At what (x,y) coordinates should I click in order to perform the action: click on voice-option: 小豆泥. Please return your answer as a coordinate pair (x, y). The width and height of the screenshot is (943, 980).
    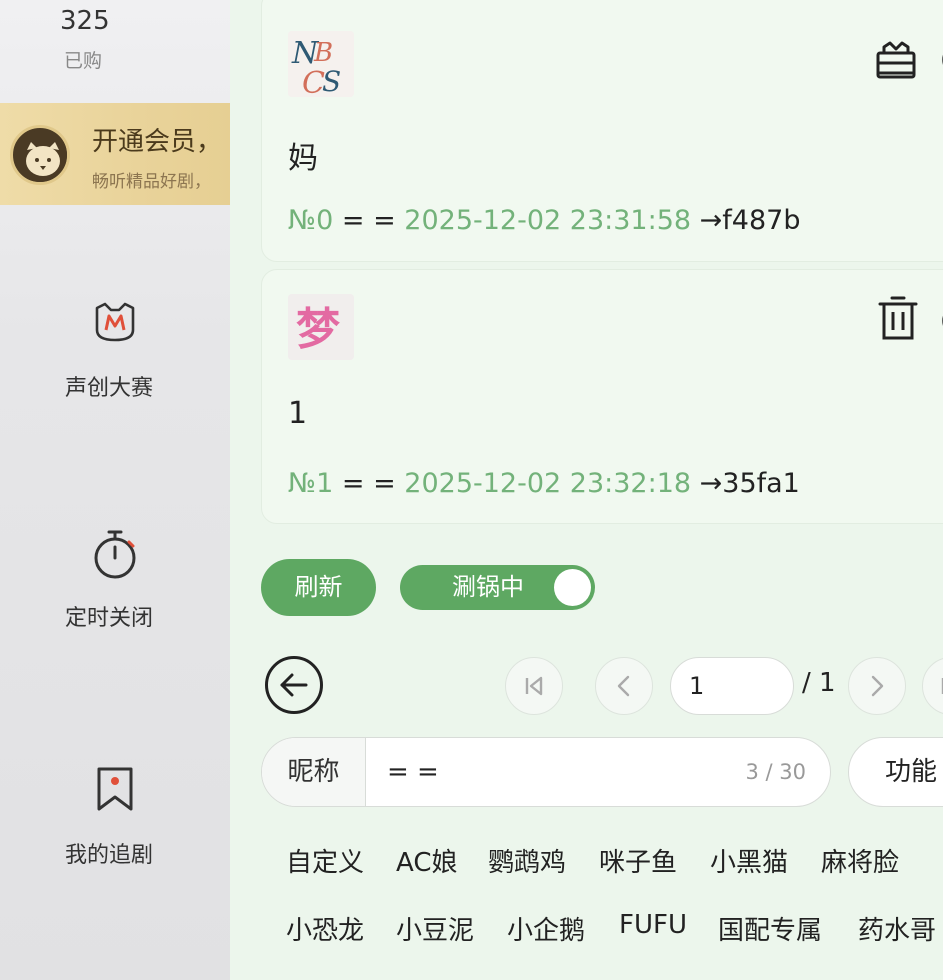
    Looking at the image, I should click on (435, 928).